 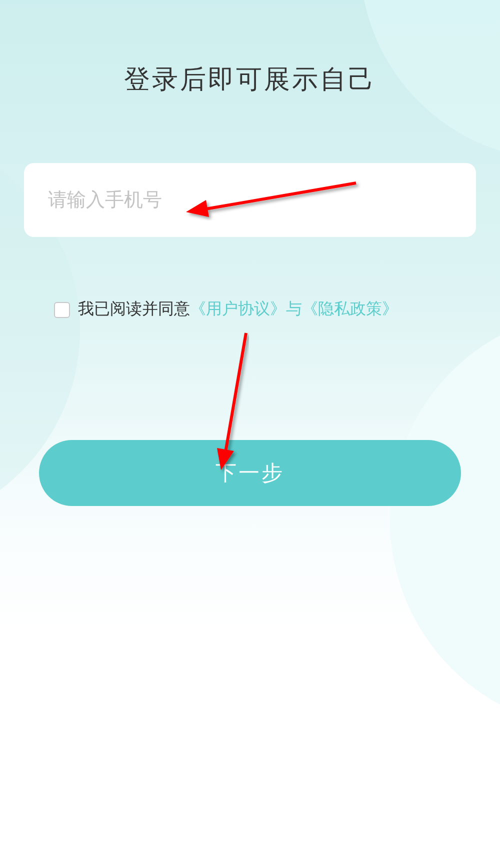 What do you see at coordinates (62, 310) in the screenshot?
I see `agreement-checkbox` at bounding box center [62, 310].